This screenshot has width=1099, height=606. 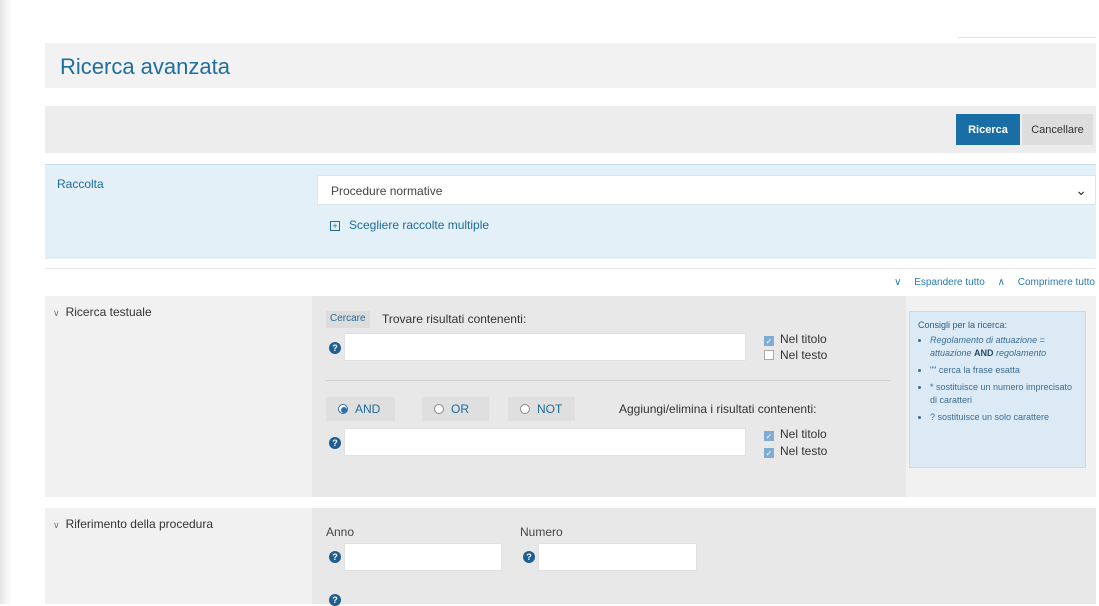 What do you see at coordinates (460, 409) in the screenshot?
I see `operator-label: OR` at bounding box center [460, 409].